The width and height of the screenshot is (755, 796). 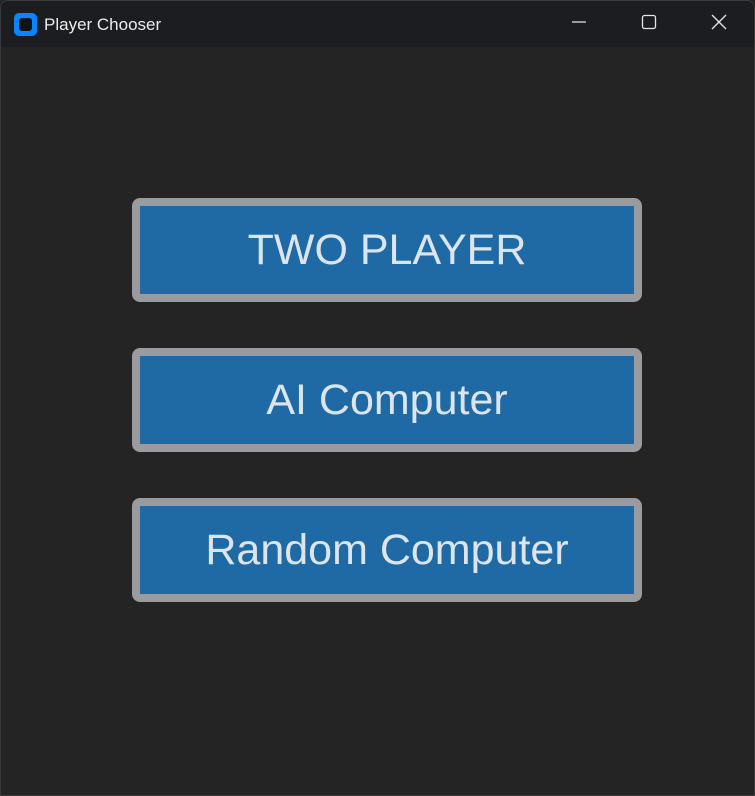 I want to click on random-computer-label: Random Computer, so click(x=387, y=549).